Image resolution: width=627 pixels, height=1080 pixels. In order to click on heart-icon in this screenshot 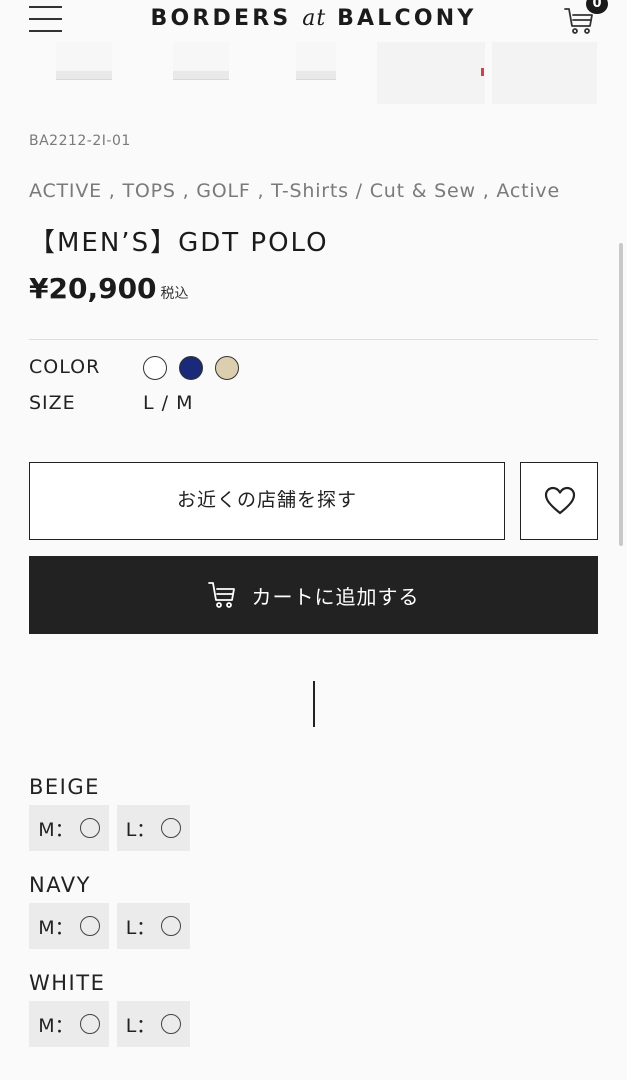, I will do `click(560, 500)`.